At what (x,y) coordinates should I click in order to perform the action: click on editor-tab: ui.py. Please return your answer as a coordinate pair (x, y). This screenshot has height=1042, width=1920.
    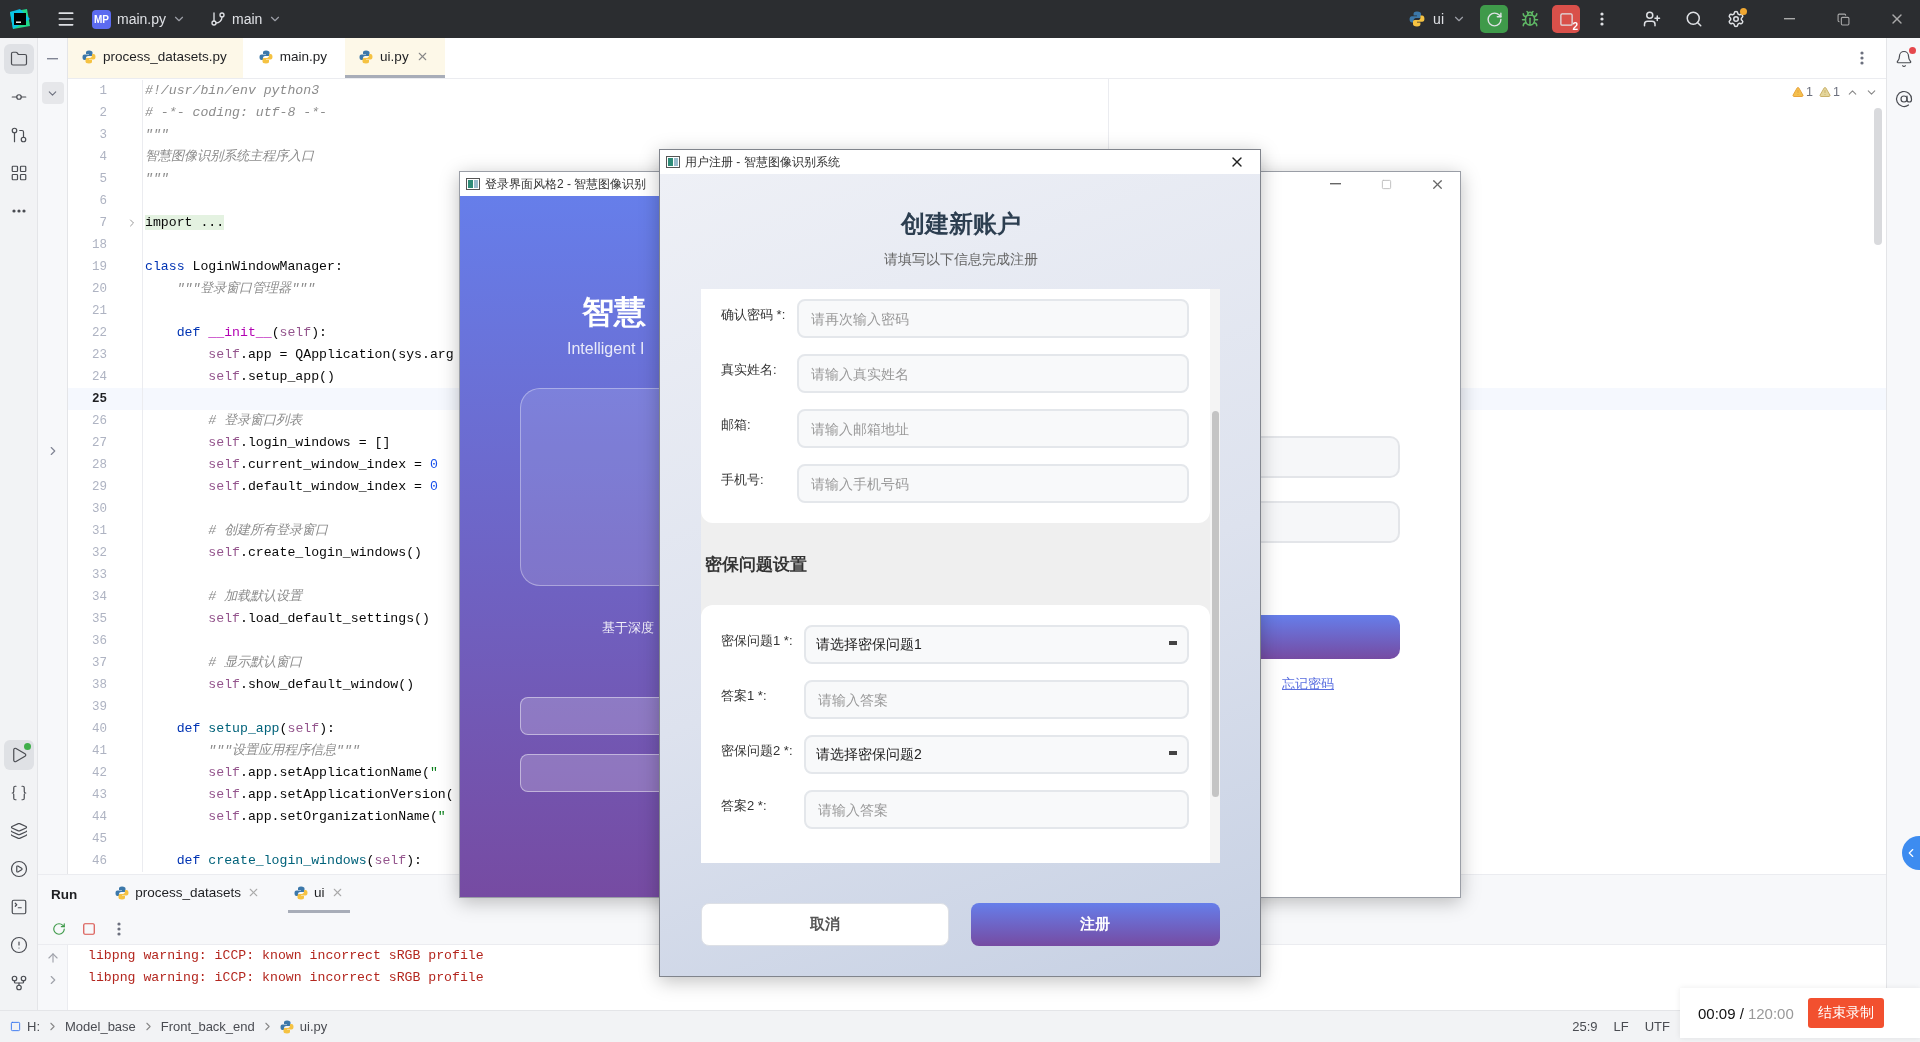
    Looking at the image, I should click on (395, 58).